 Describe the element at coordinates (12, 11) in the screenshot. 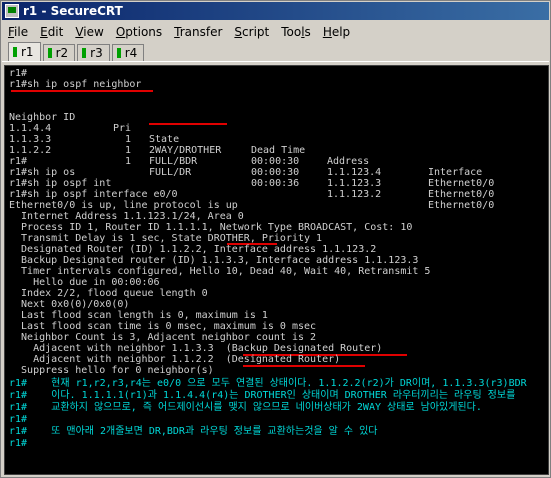

I see `securecrt-app-icon` at that location.